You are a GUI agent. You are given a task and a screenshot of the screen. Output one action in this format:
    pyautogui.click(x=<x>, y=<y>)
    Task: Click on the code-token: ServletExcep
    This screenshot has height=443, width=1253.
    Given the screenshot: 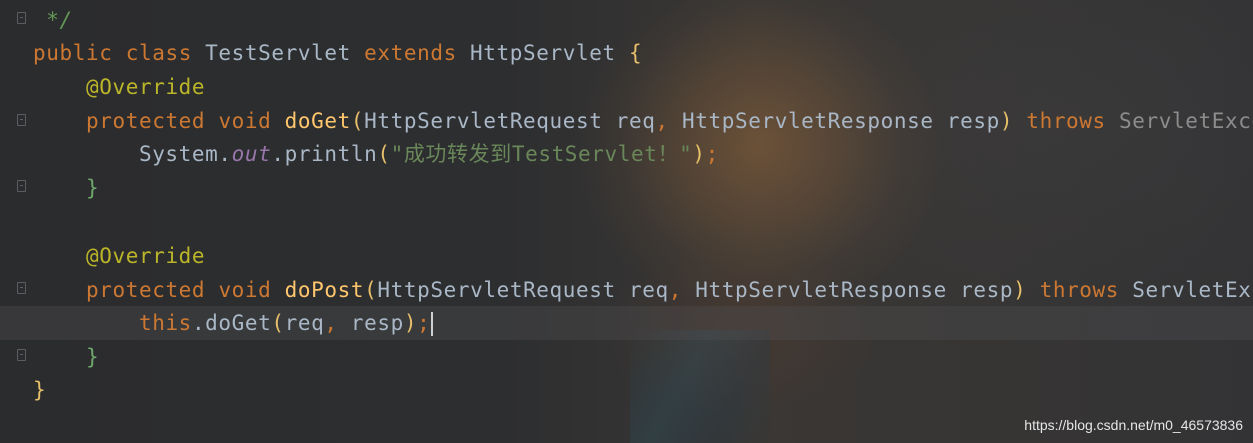 What is the action you would take?
    pyautogui.click(x=1186, y=121)
    